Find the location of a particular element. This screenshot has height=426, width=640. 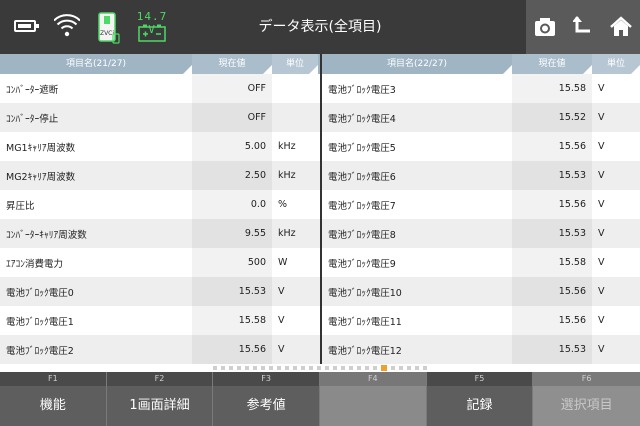

table-row: 電池ﾌﾞﾛｯｸ電圧2 15.56 V is located at coordinates (160, 349).